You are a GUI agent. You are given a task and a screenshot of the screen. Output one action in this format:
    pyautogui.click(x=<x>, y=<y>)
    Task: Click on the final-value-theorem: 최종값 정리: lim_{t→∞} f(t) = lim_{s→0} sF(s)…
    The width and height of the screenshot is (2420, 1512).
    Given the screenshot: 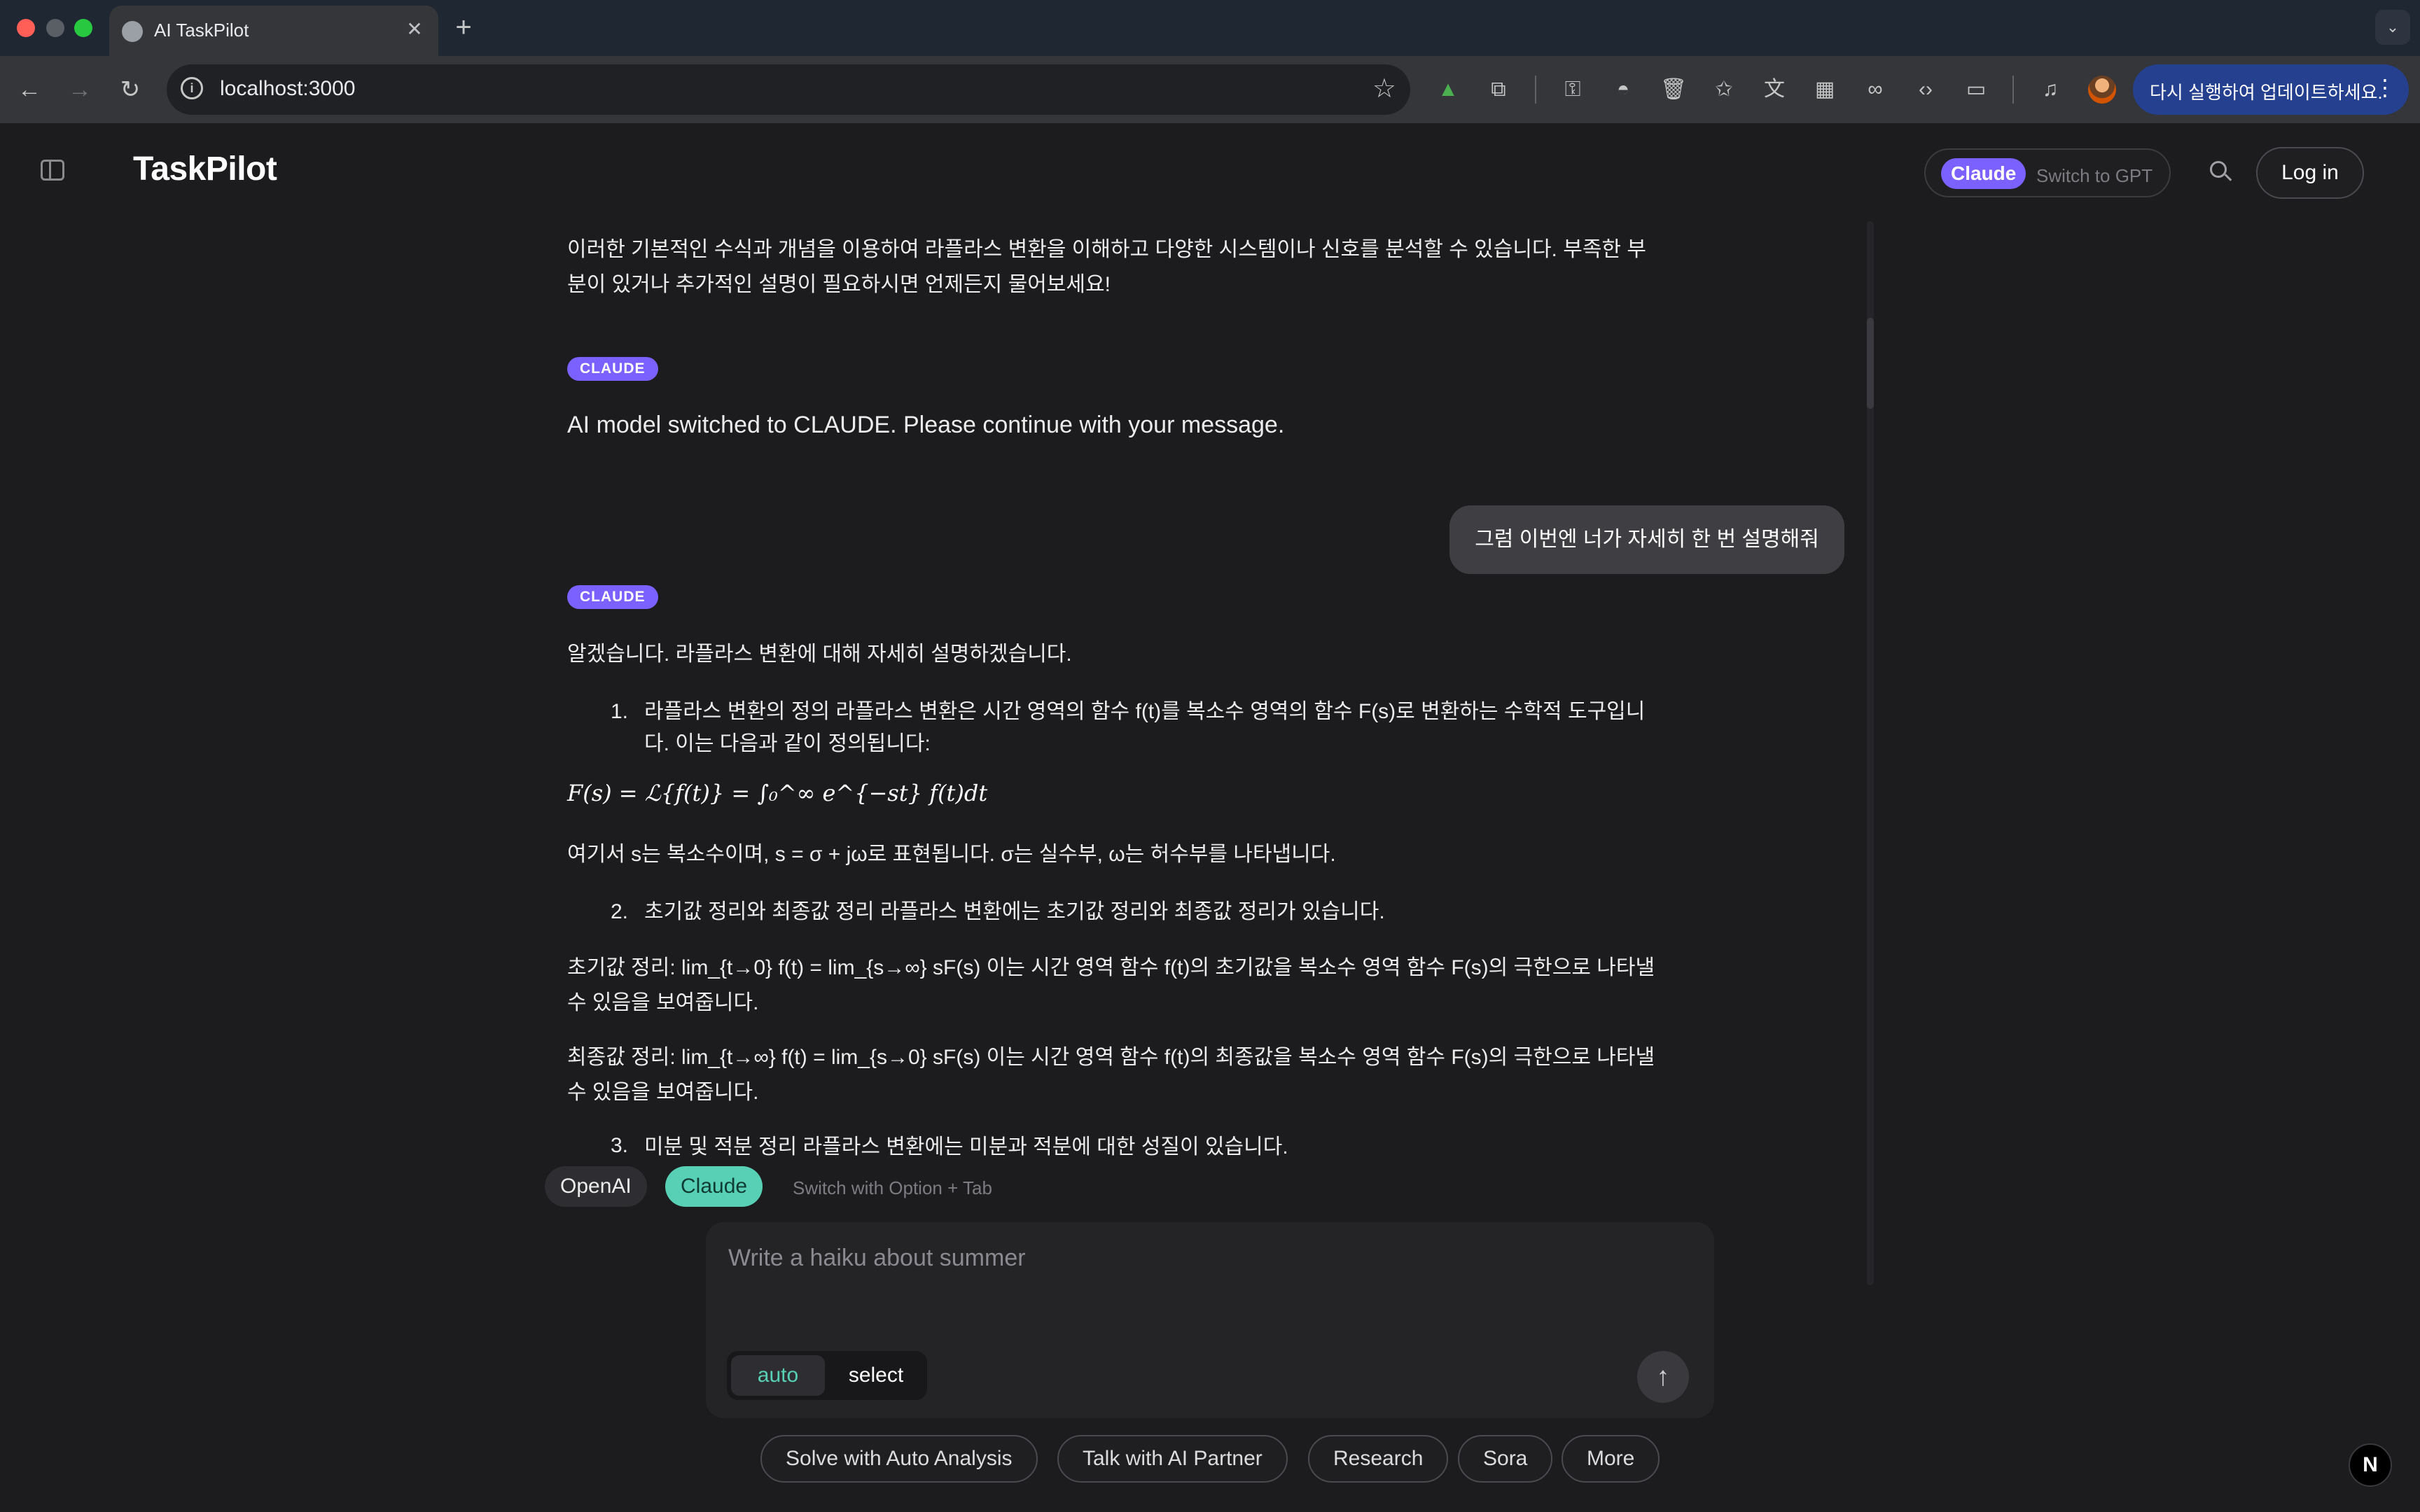 What is the action you would take?
    pyautogui.click(x=1111, y=1075)
    